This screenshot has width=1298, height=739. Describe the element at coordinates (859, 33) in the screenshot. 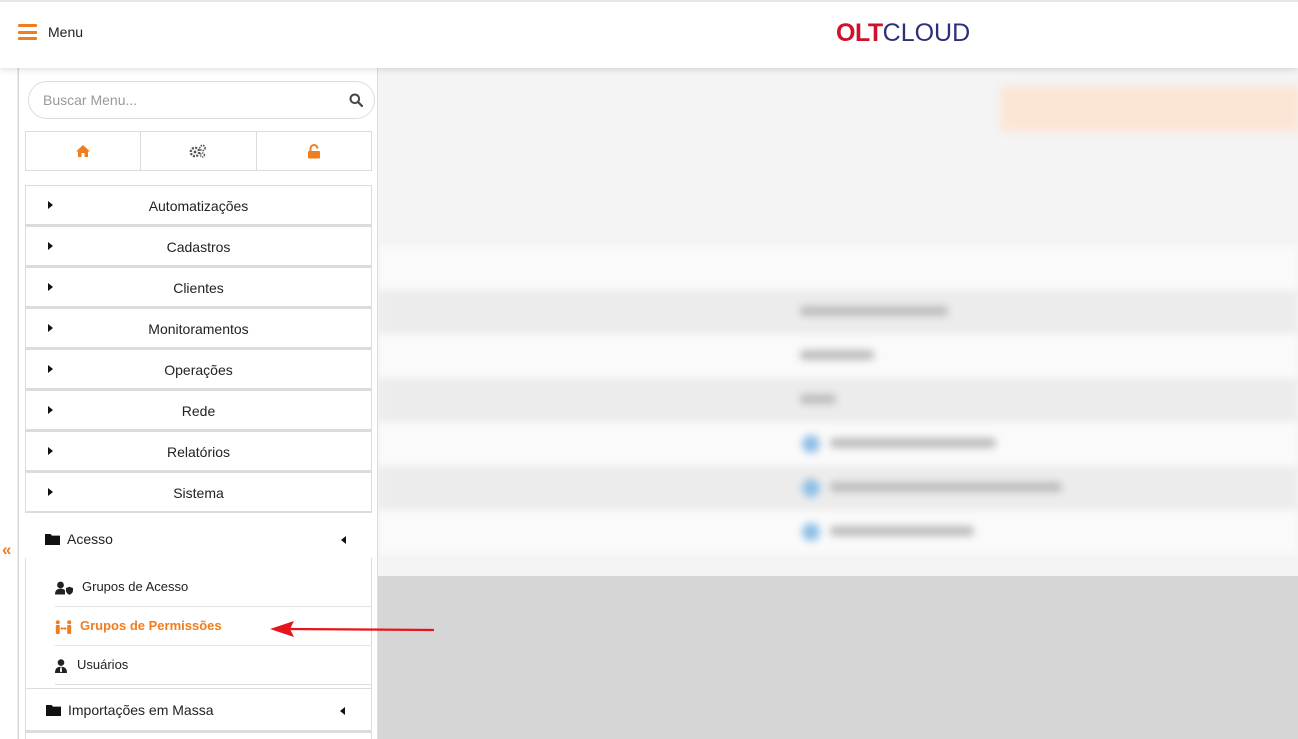

I see `logo-part1: OLT` at that location.